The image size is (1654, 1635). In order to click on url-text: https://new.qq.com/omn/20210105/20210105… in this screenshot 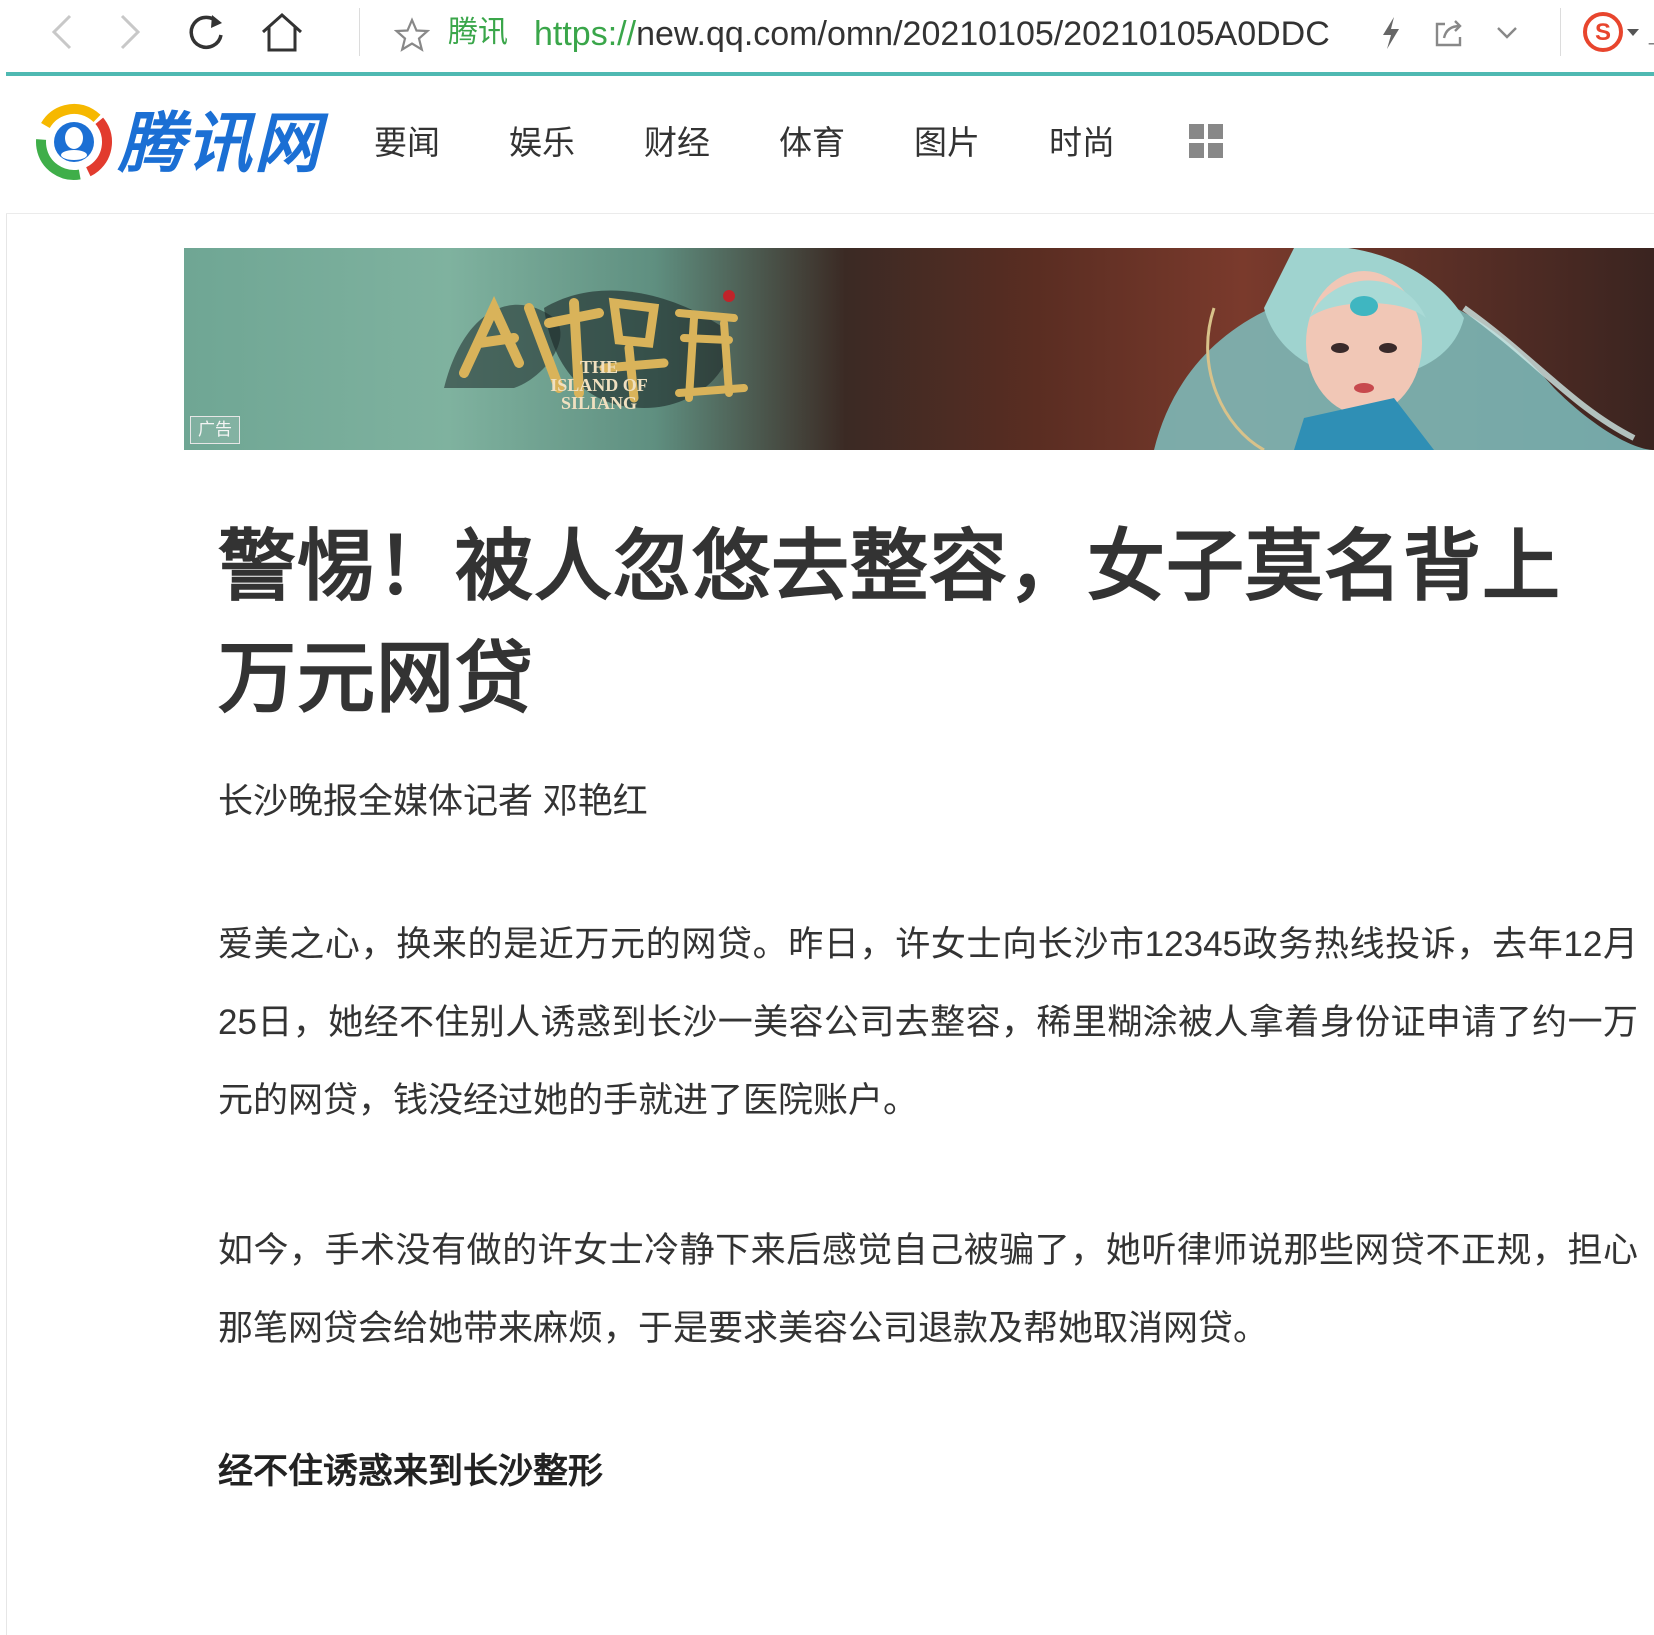, I will do `click(934, 34)`.